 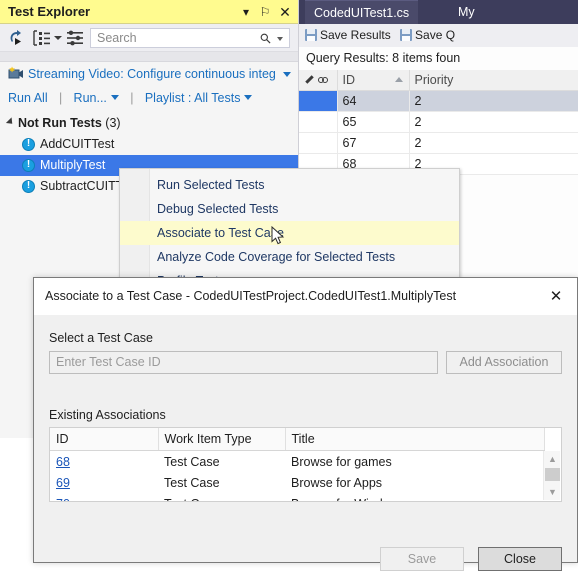 What do you see at coordinates (77, 144) in the screenshot?
I see `test-name: AddCUITTest` at bounding box center [77, 144].